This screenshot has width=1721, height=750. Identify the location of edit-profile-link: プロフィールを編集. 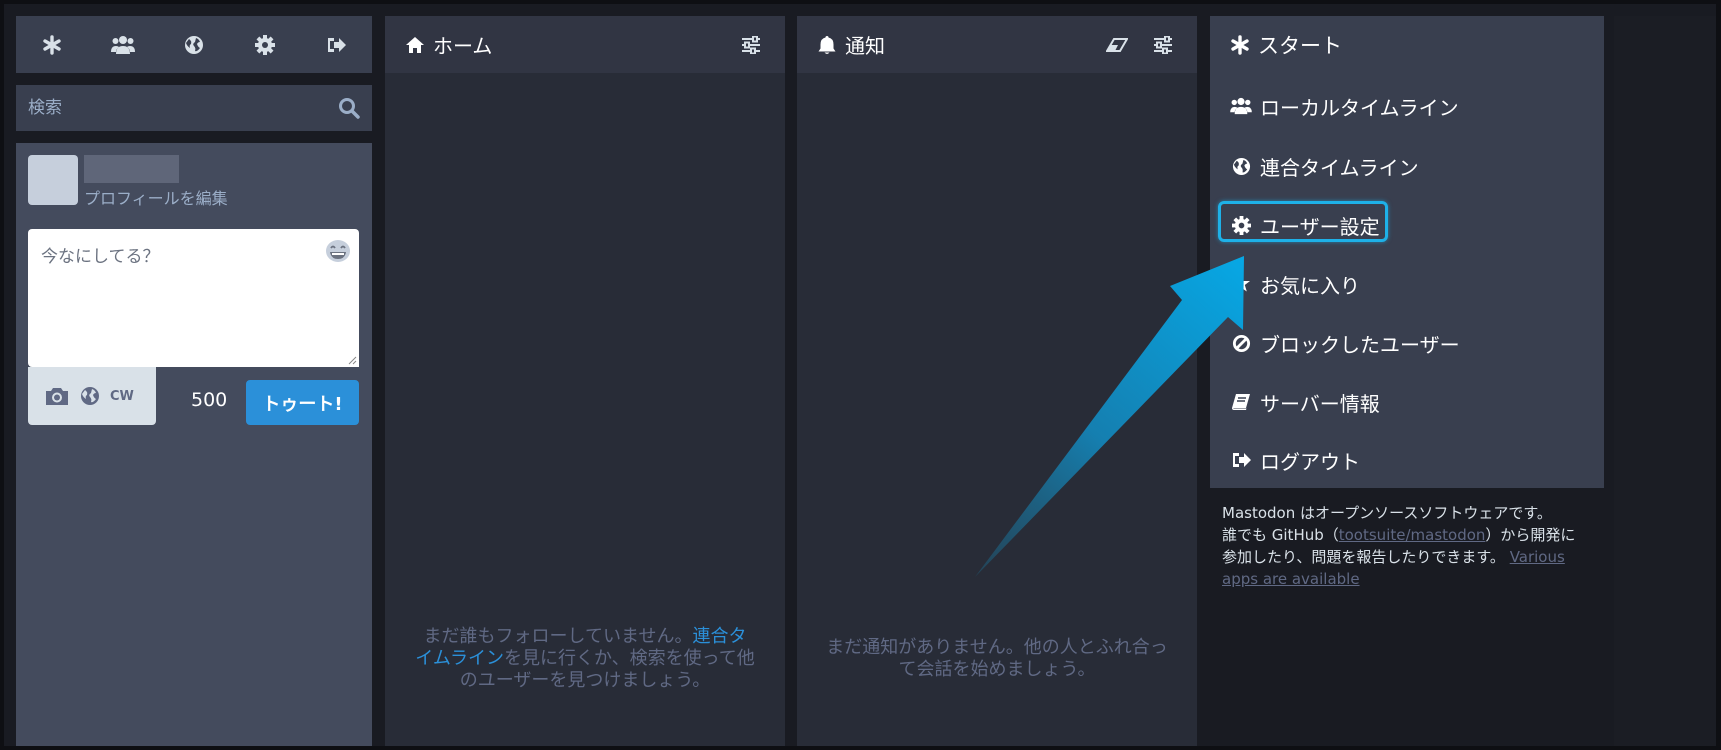
(156, 197).